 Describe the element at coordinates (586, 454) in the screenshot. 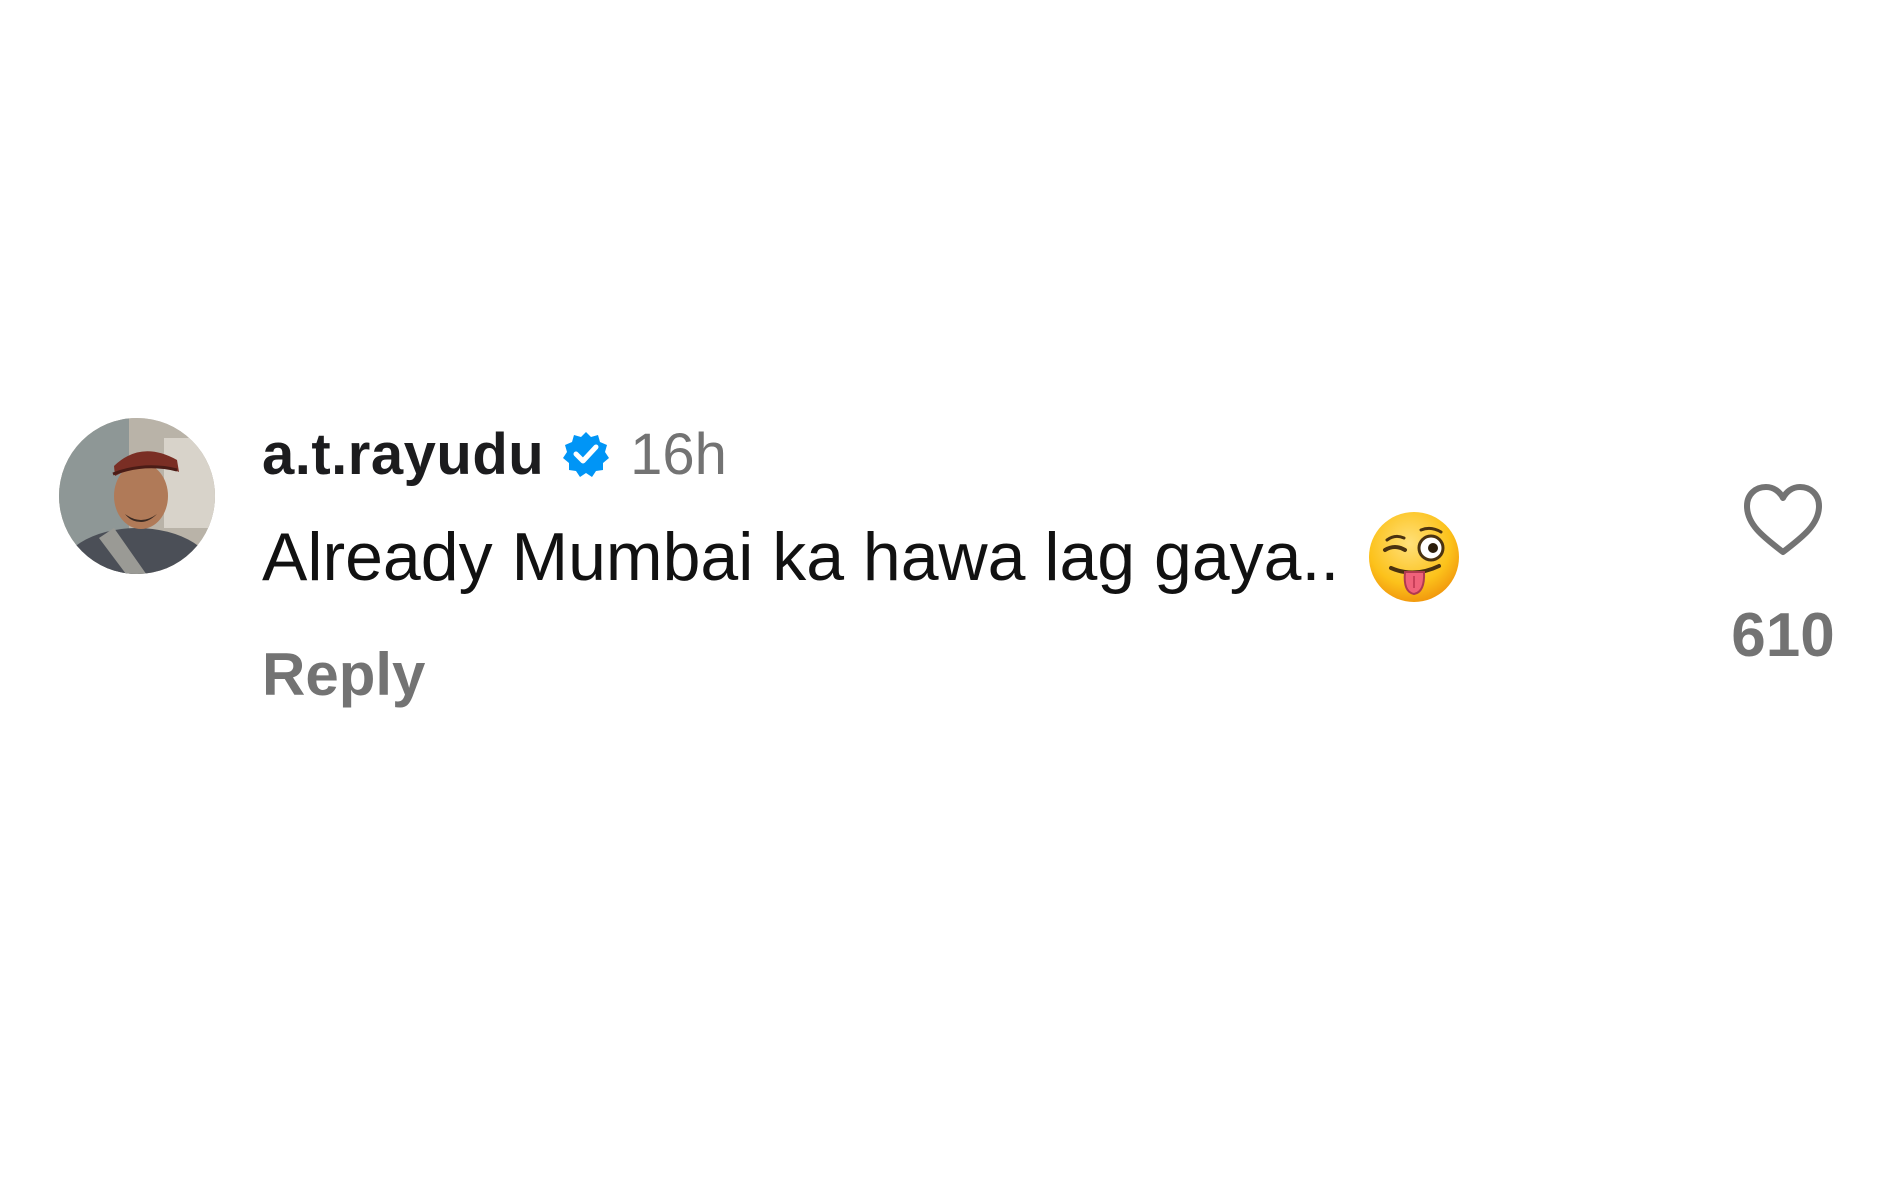

I see `verified-badge-icon` at that location.